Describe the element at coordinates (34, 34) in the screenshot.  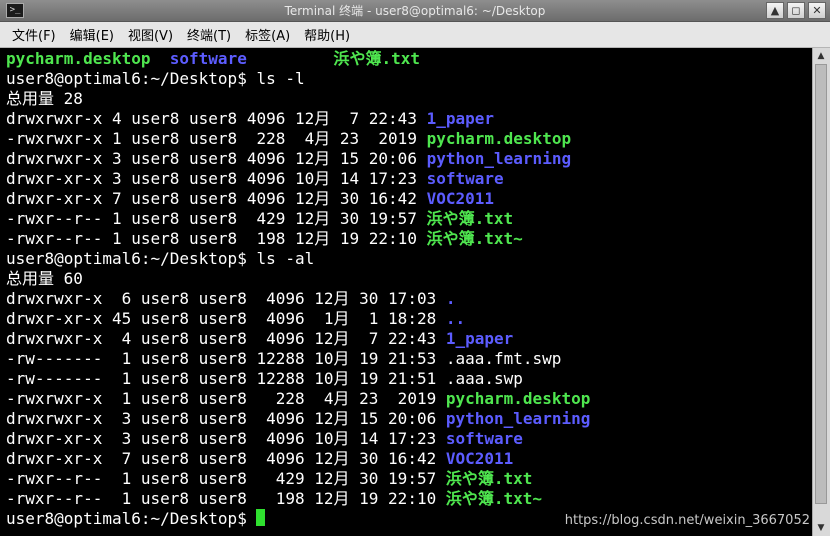
I see `menu-file: 文件(F)` at that location.